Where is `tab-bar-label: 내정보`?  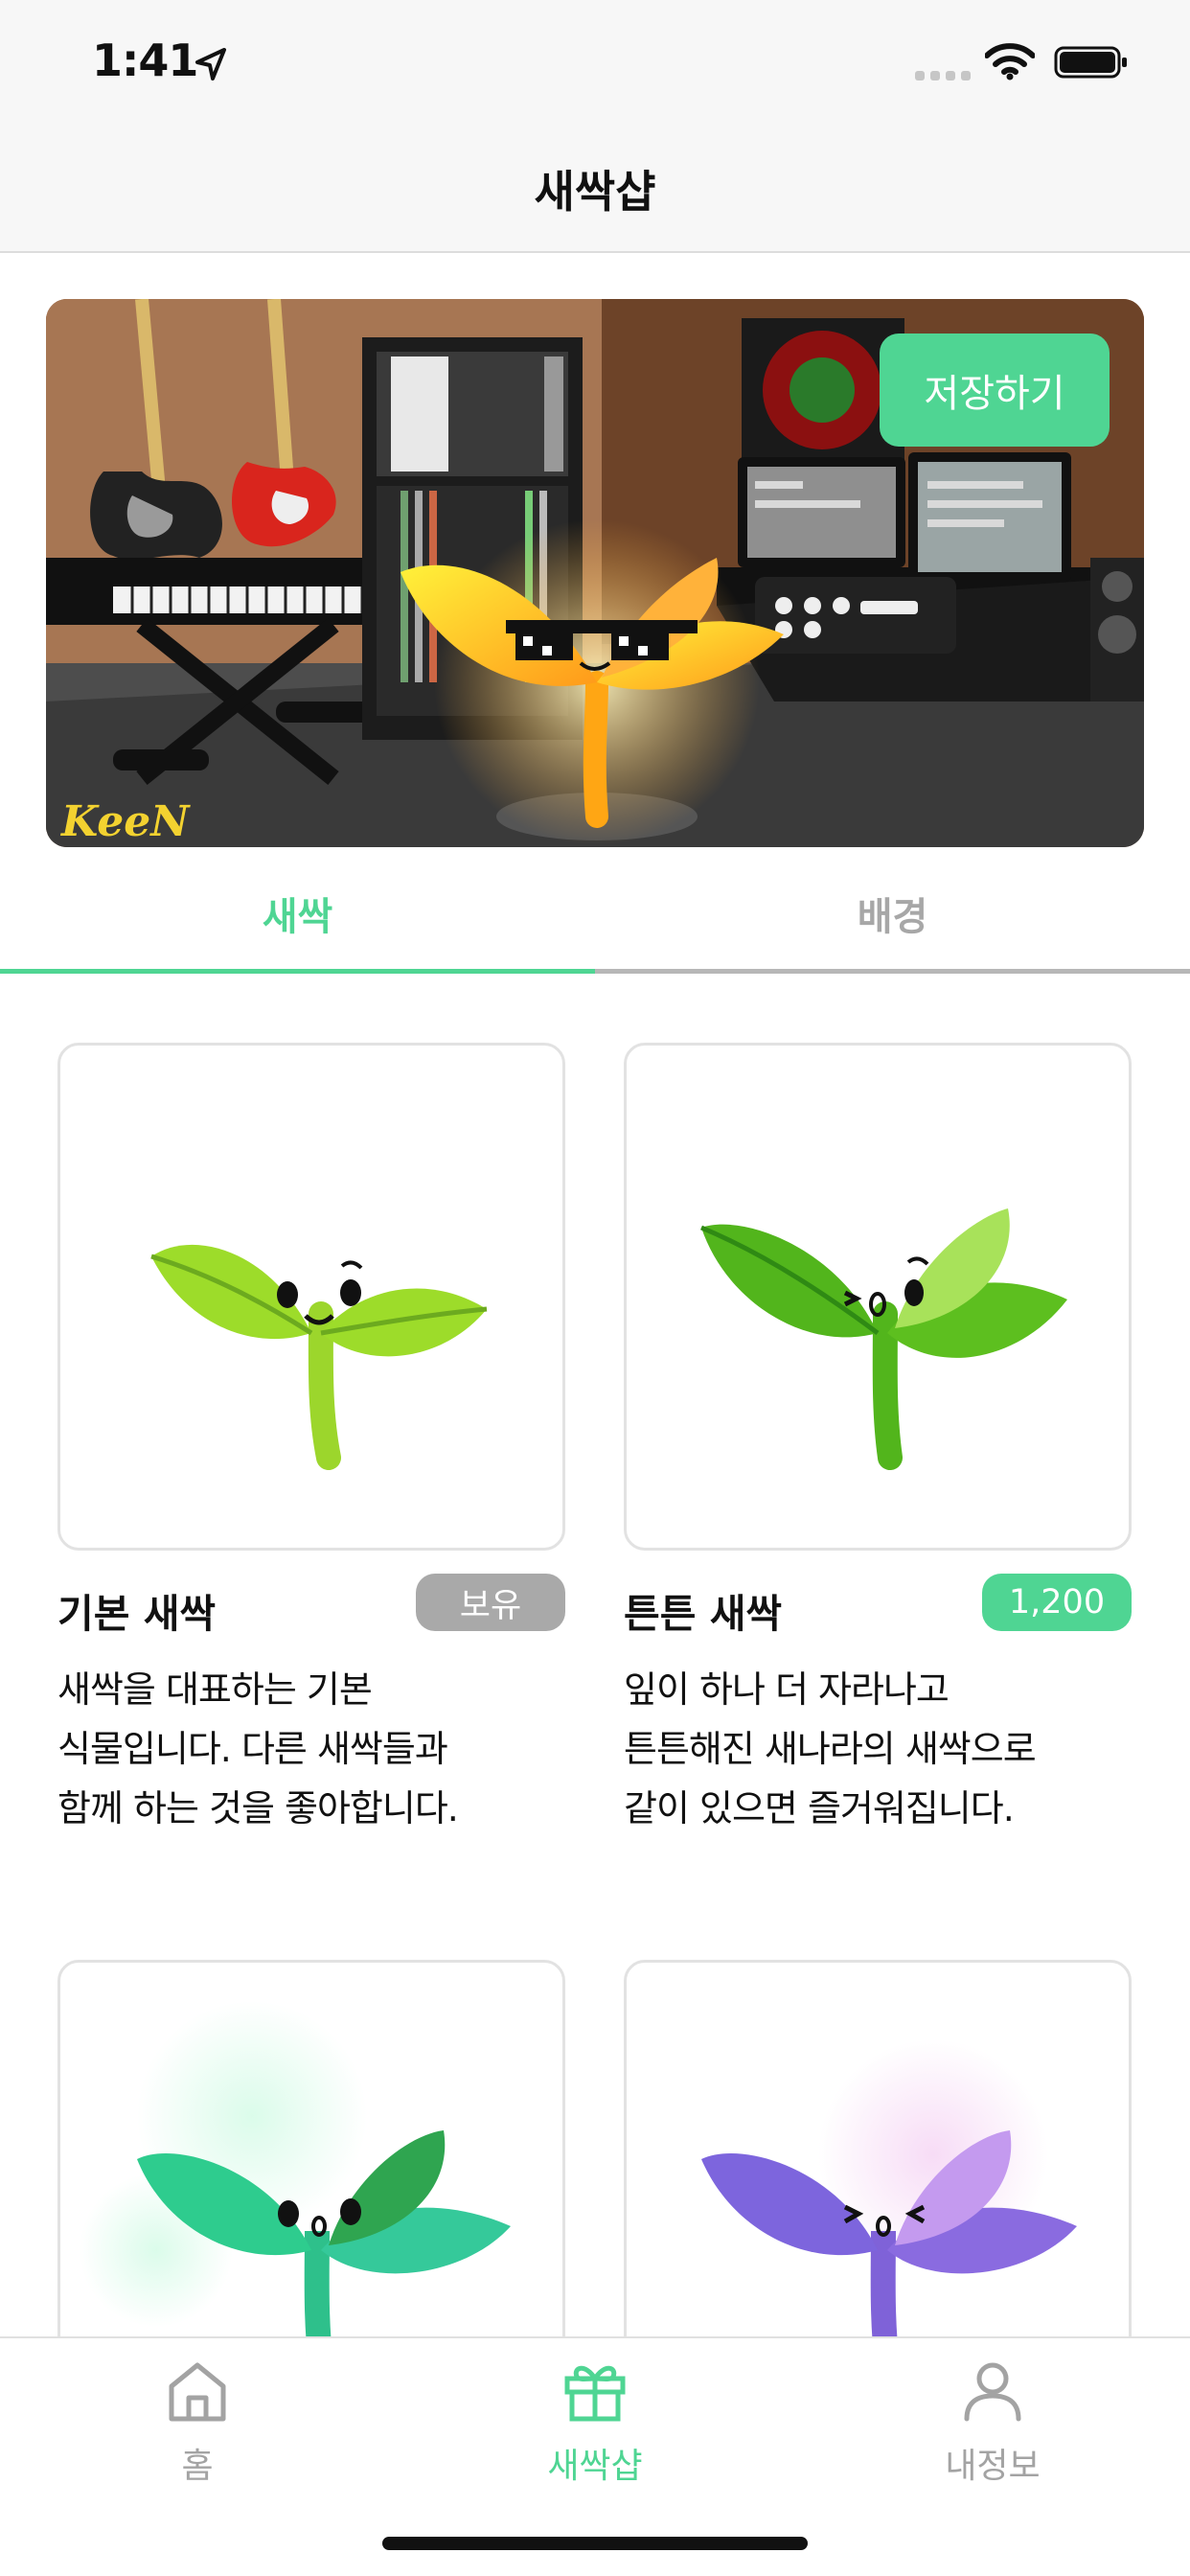 tab-bar-label: 내정보 is located at coordinates (993, 2466).